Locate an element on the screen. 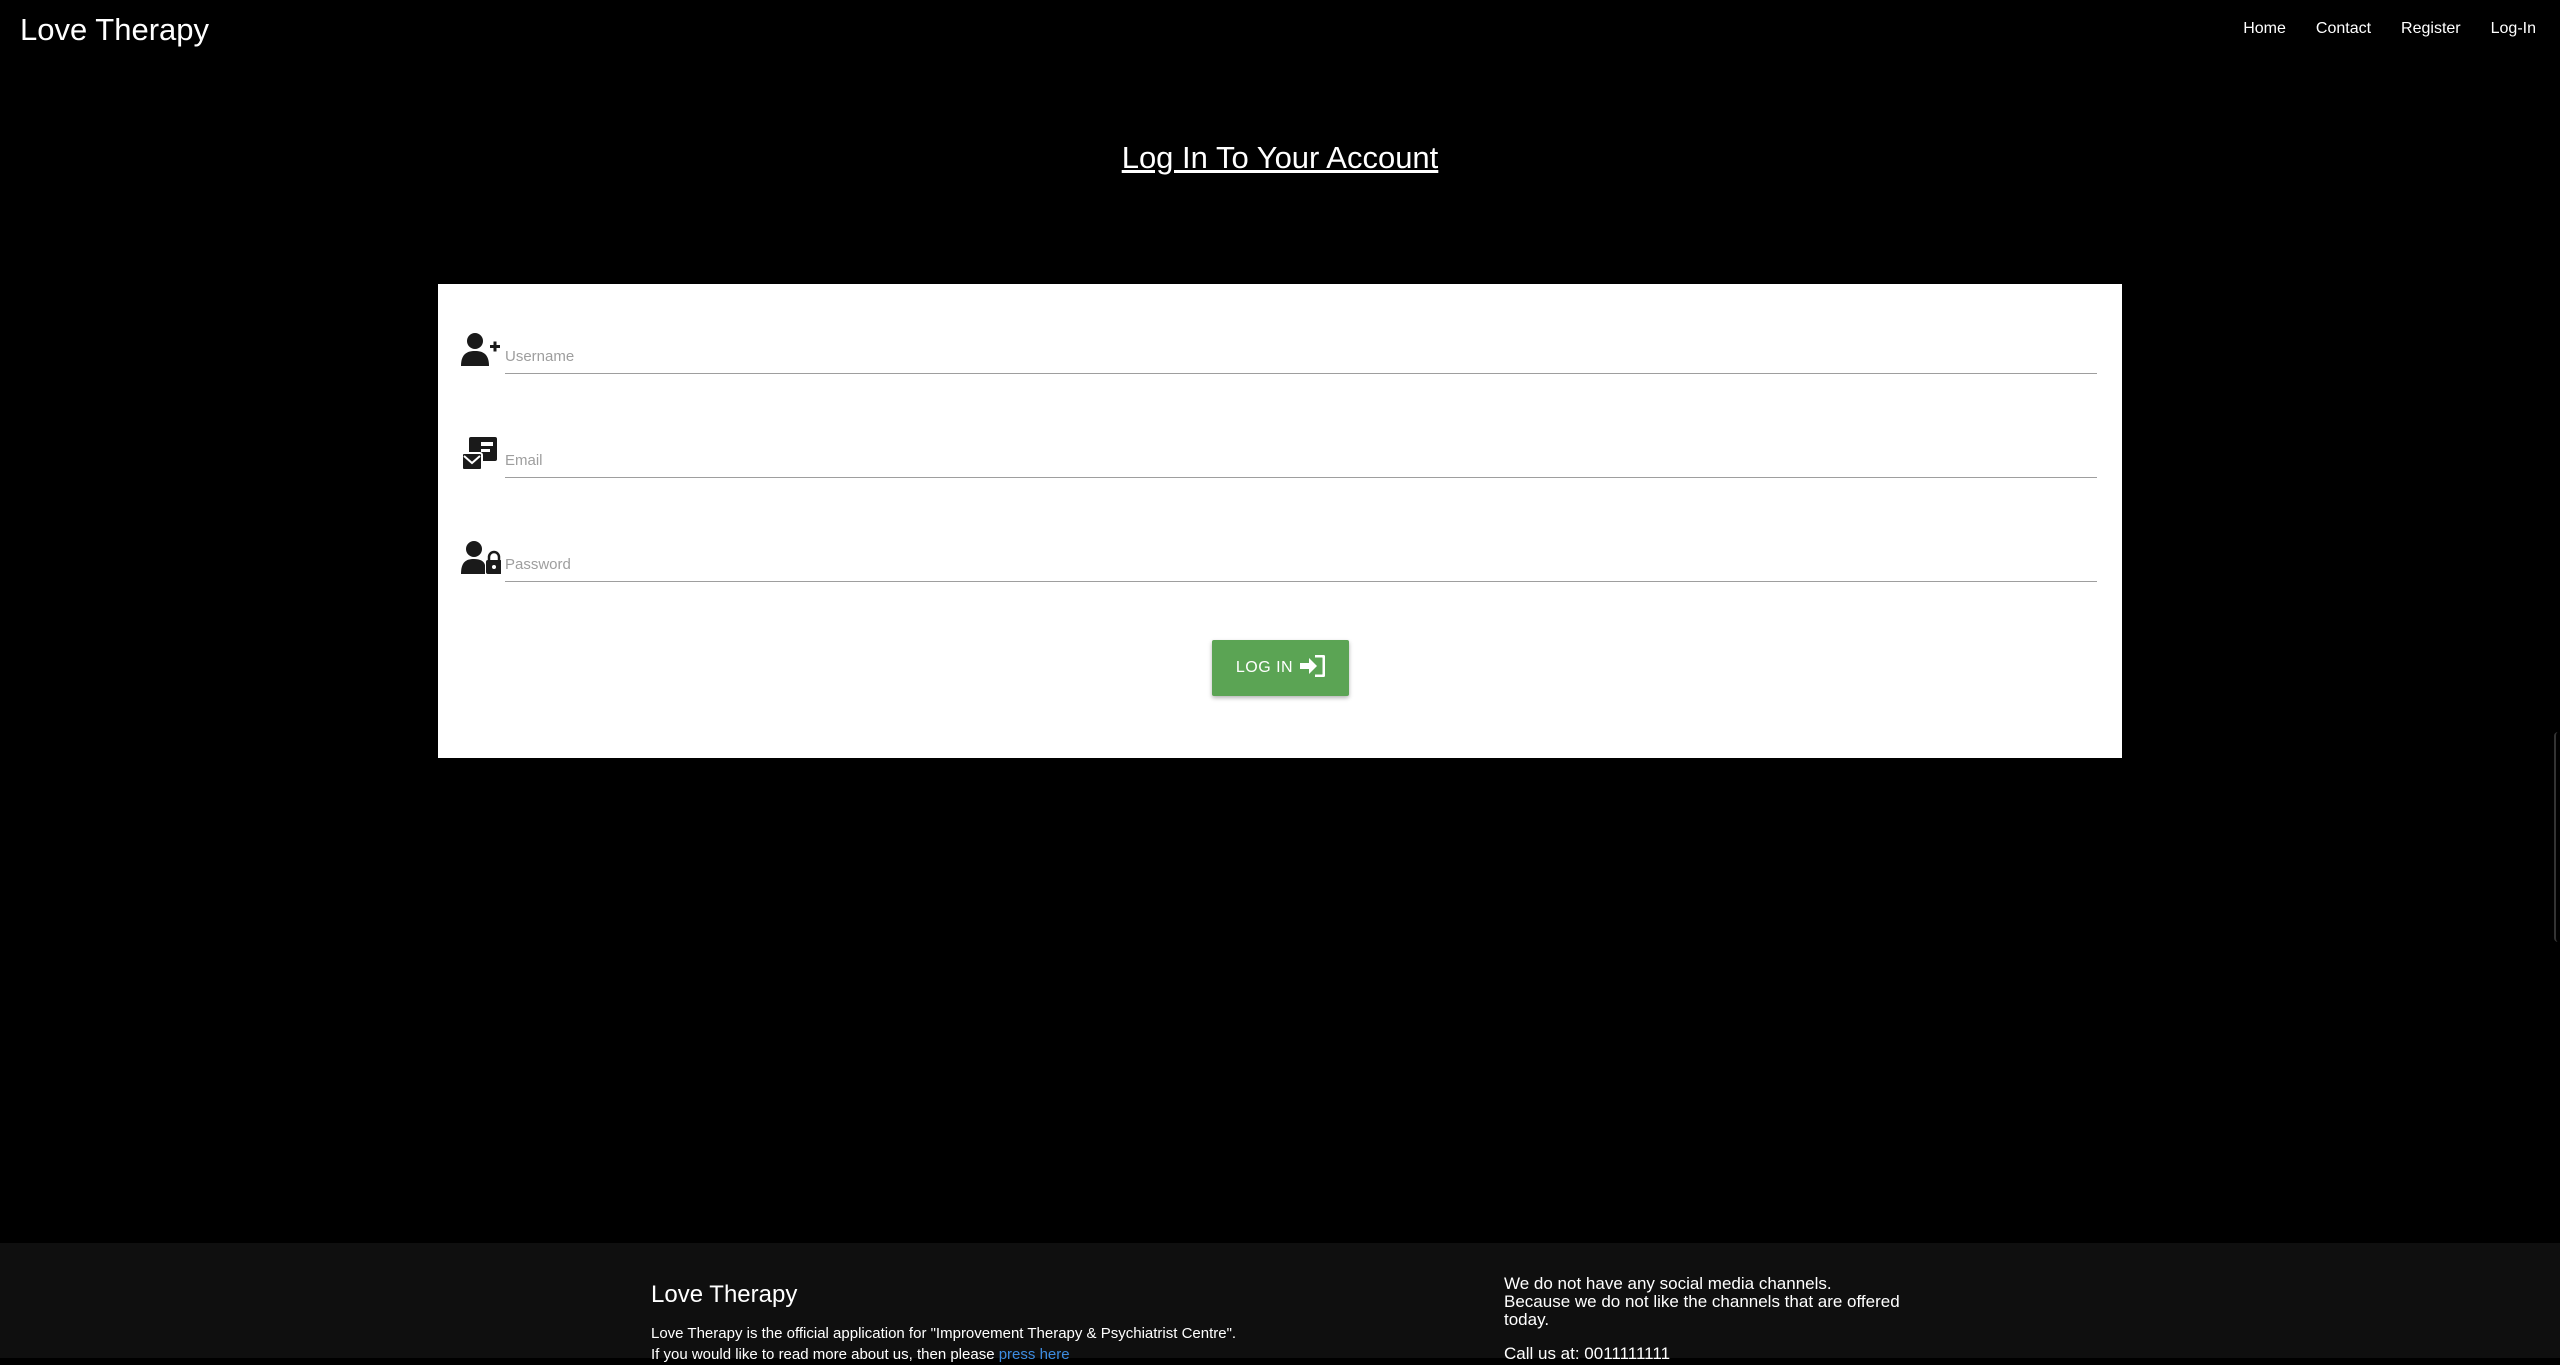 This screenshot has height=1365, width=2560. login-button: LOG IN is located at coordinates (1280, 668).